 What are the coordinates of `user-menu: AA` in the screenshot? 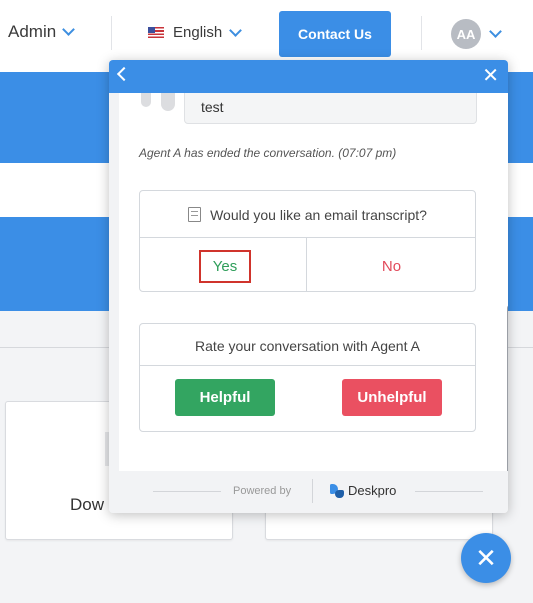 It's located at (476, 34).